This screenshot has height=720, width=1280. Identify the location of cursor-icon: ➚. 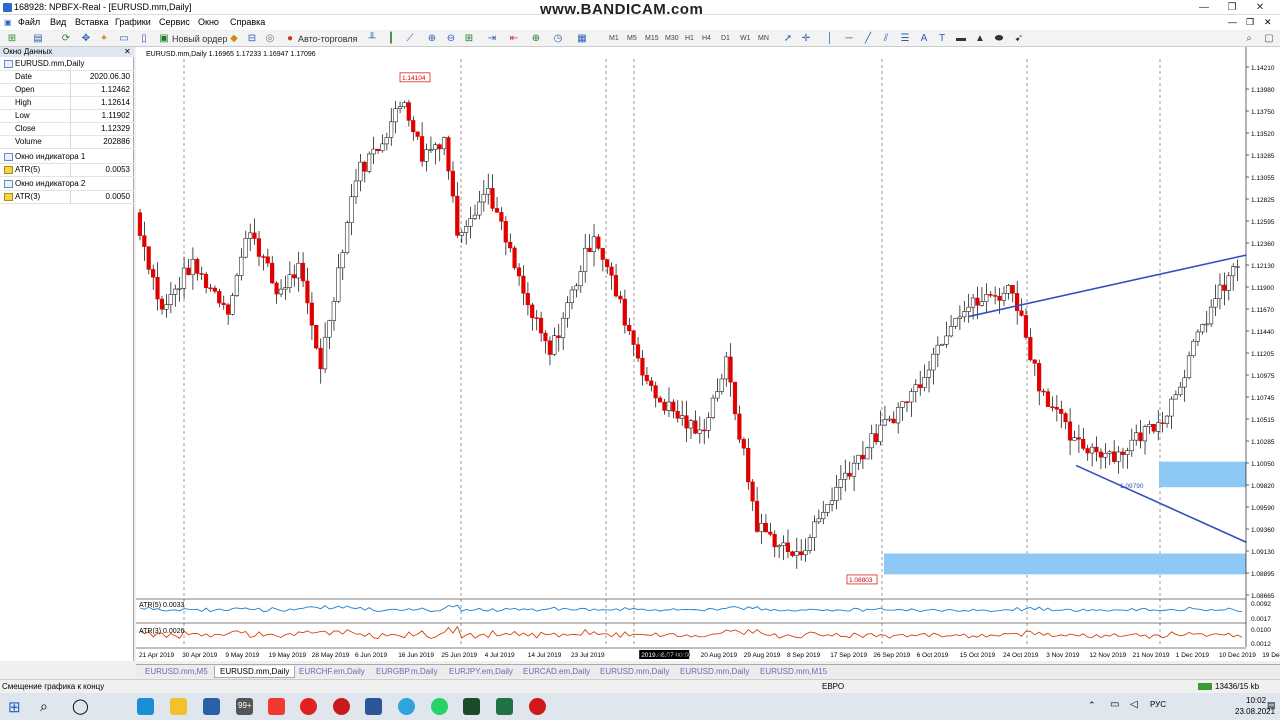
(788, 39).